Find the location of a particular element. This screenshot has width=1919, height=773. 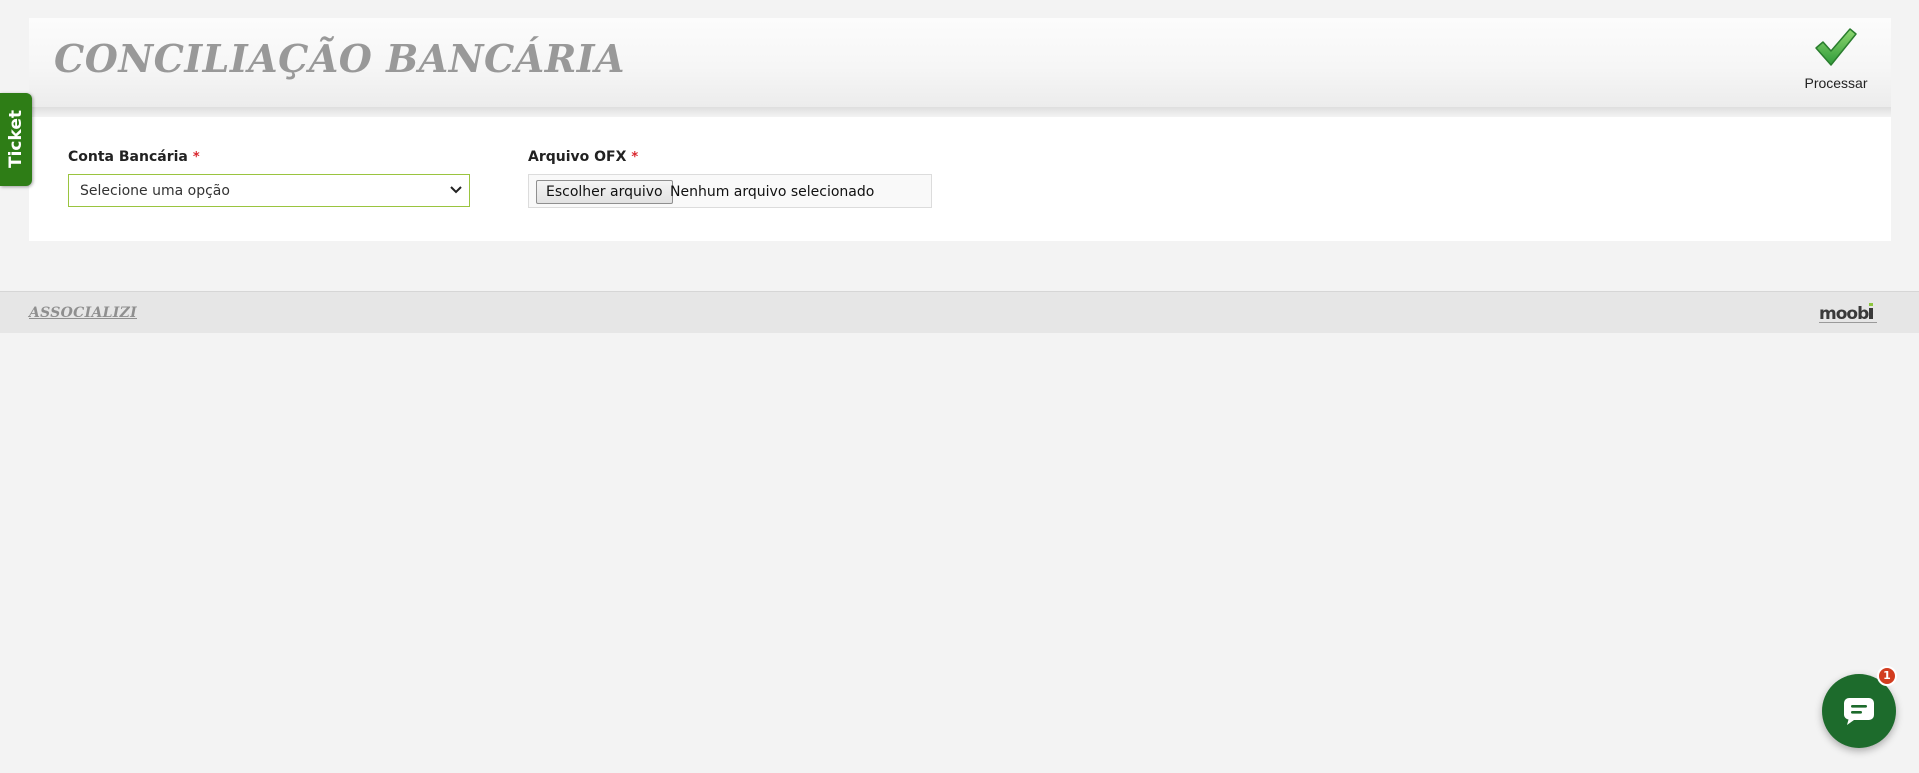

page-title: CONCILIAÇÃO BANCÁRIA is located at coordinates (340, 58).